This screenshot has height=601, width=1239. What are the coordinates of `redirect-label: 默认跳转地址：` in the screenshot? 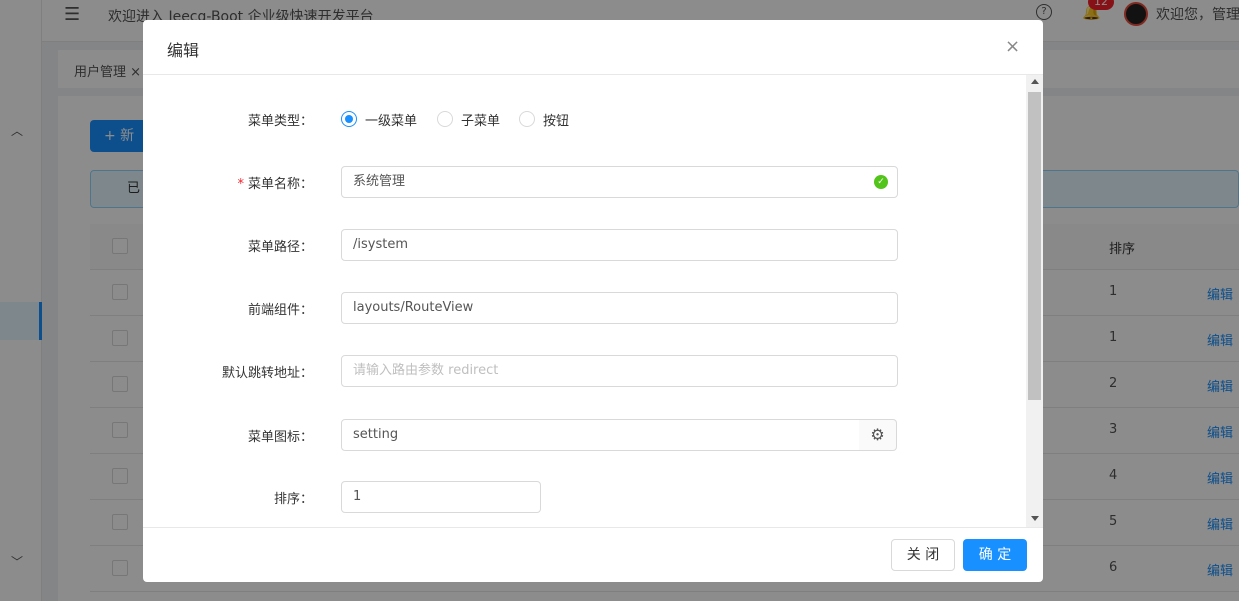 It's located at (267, 373).